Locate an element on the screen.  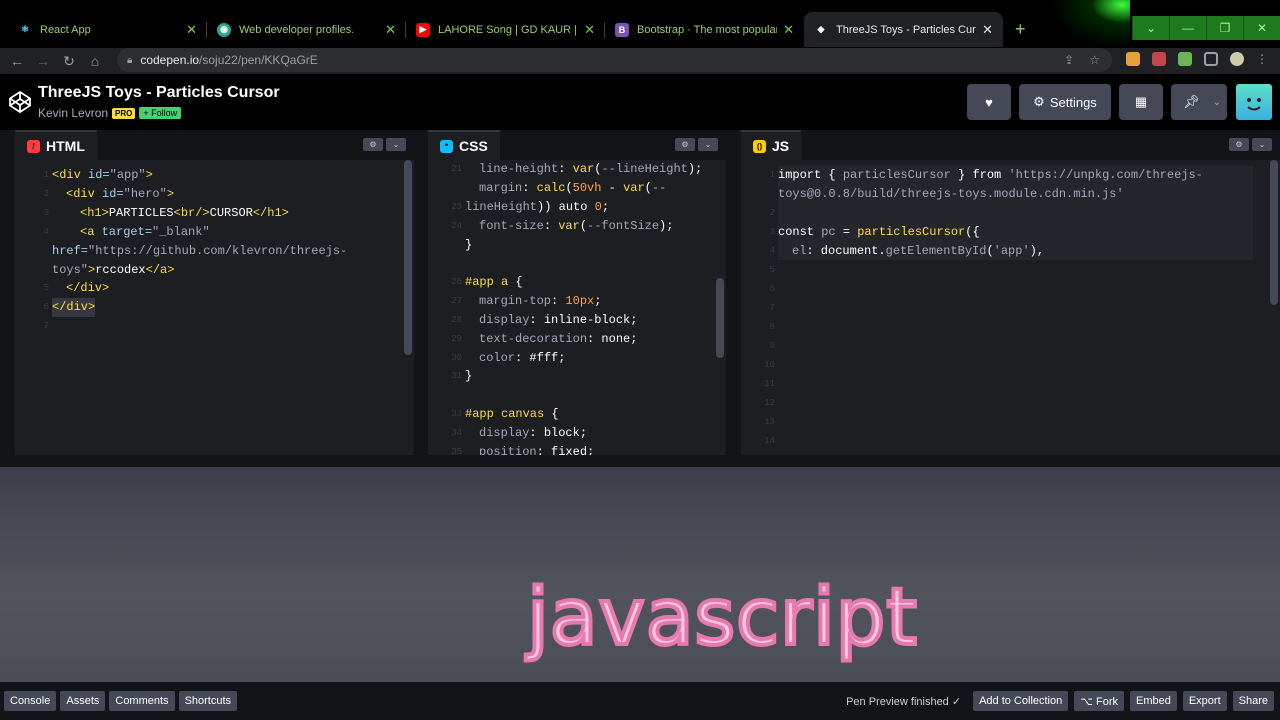
export-button: Export is located at coordinates (1204, 701).